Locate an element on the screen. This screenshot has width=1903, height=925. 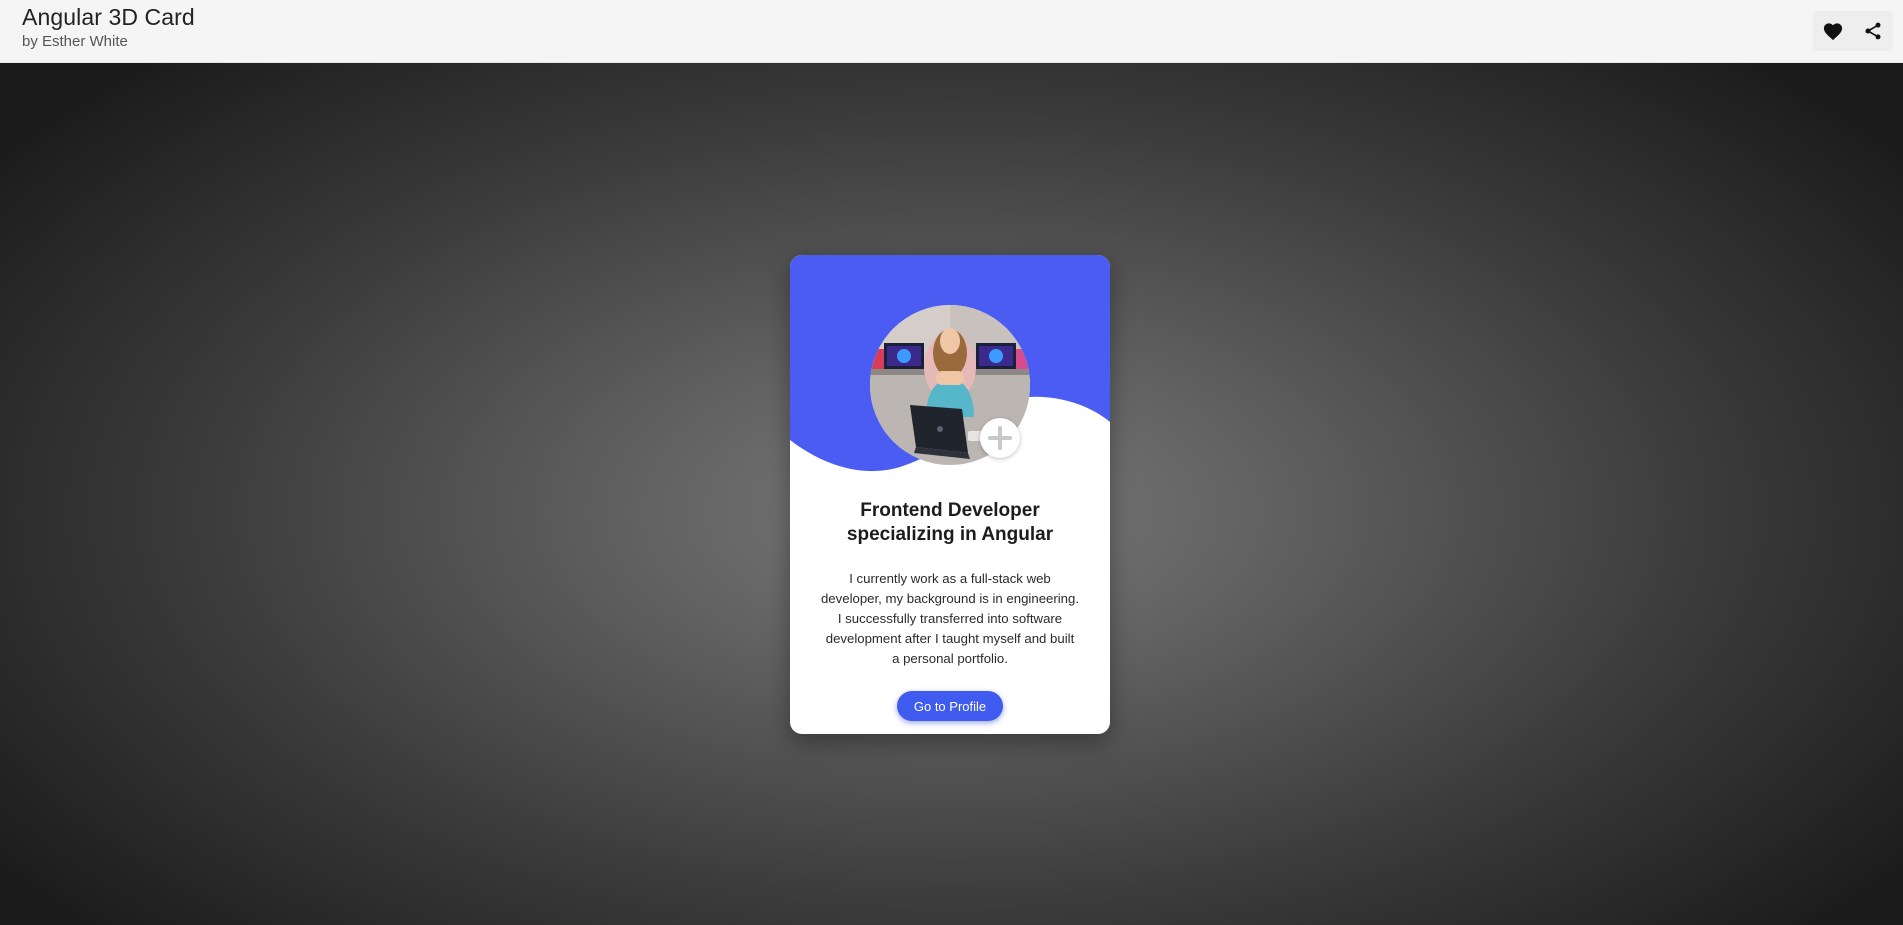
share-button is located at coordinates (1873, 31).